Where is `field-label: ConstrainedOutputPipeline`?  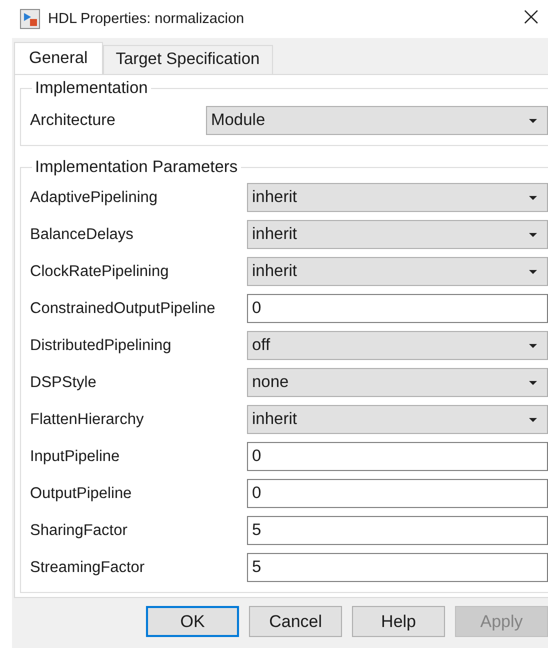 field-label: ConstrainedOutputPipeline is located at coordinates (123, 309).